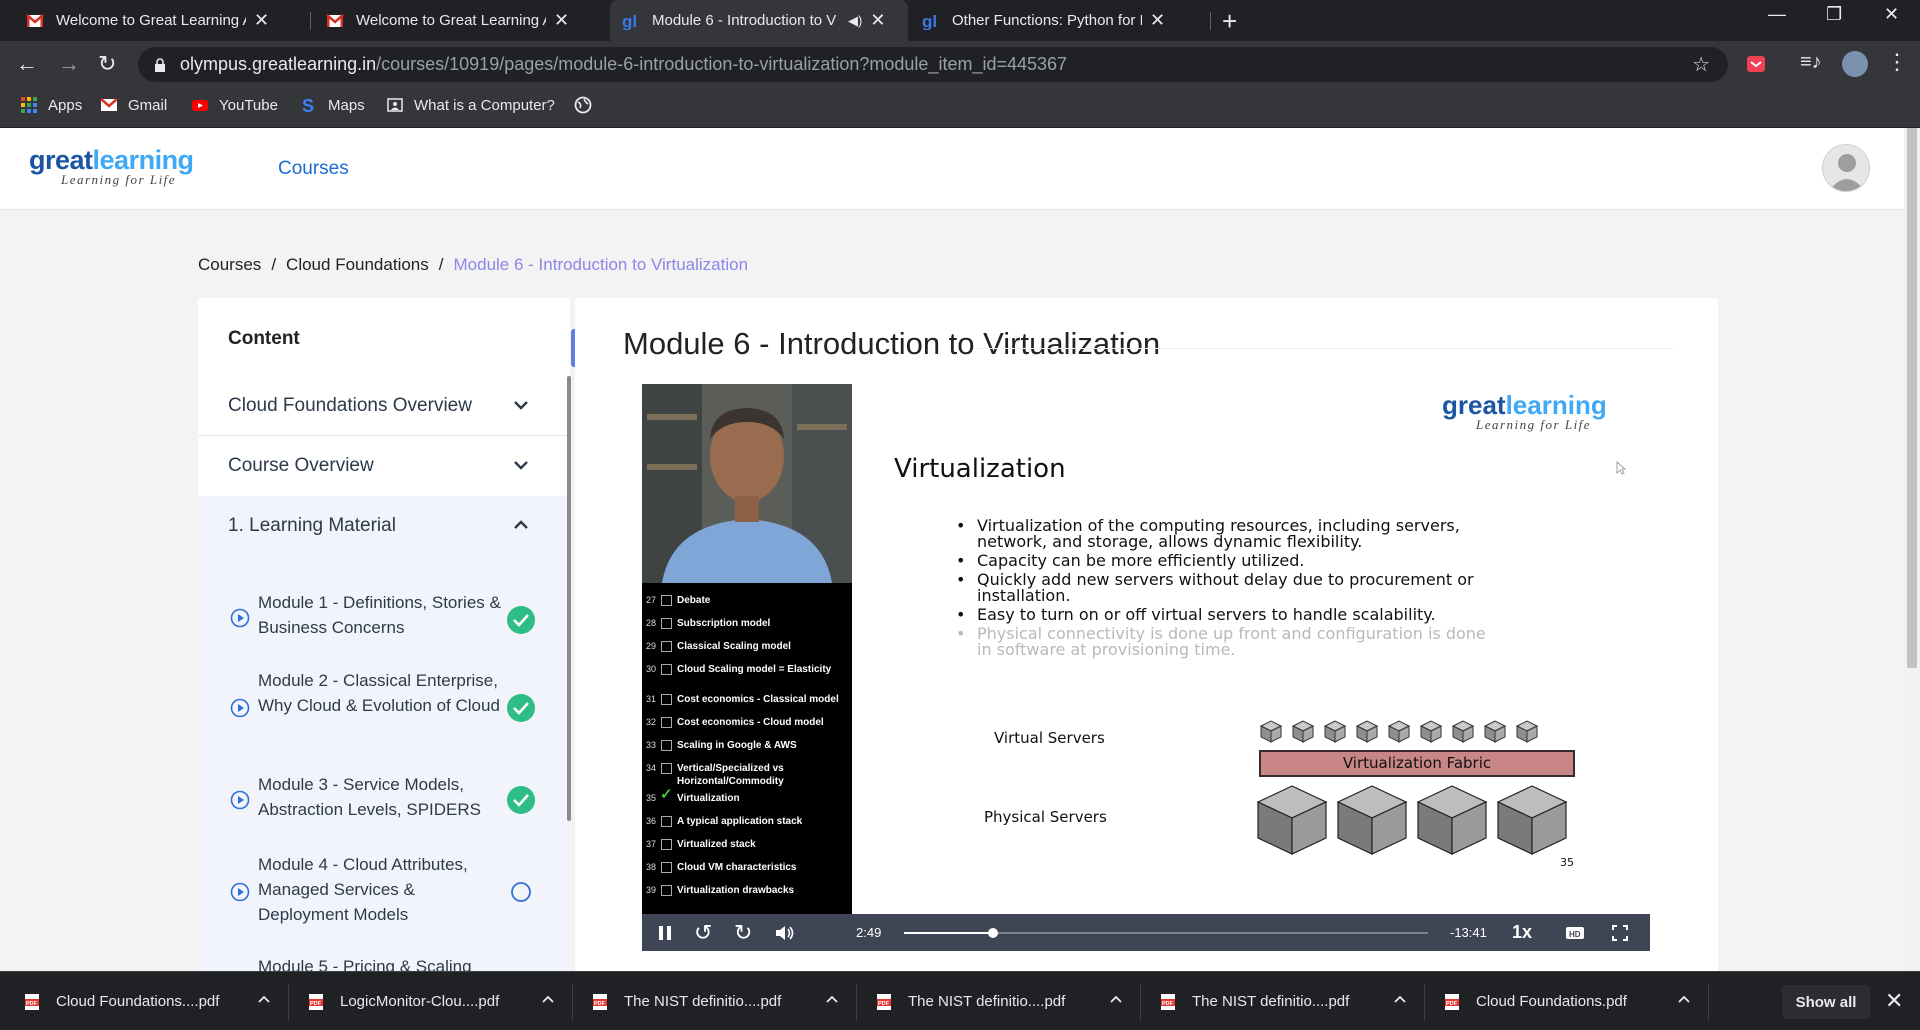 The width and height of the screenshot is (1920, 1030). I want to click on courses-nav-link: Courses, so click(313, 169).